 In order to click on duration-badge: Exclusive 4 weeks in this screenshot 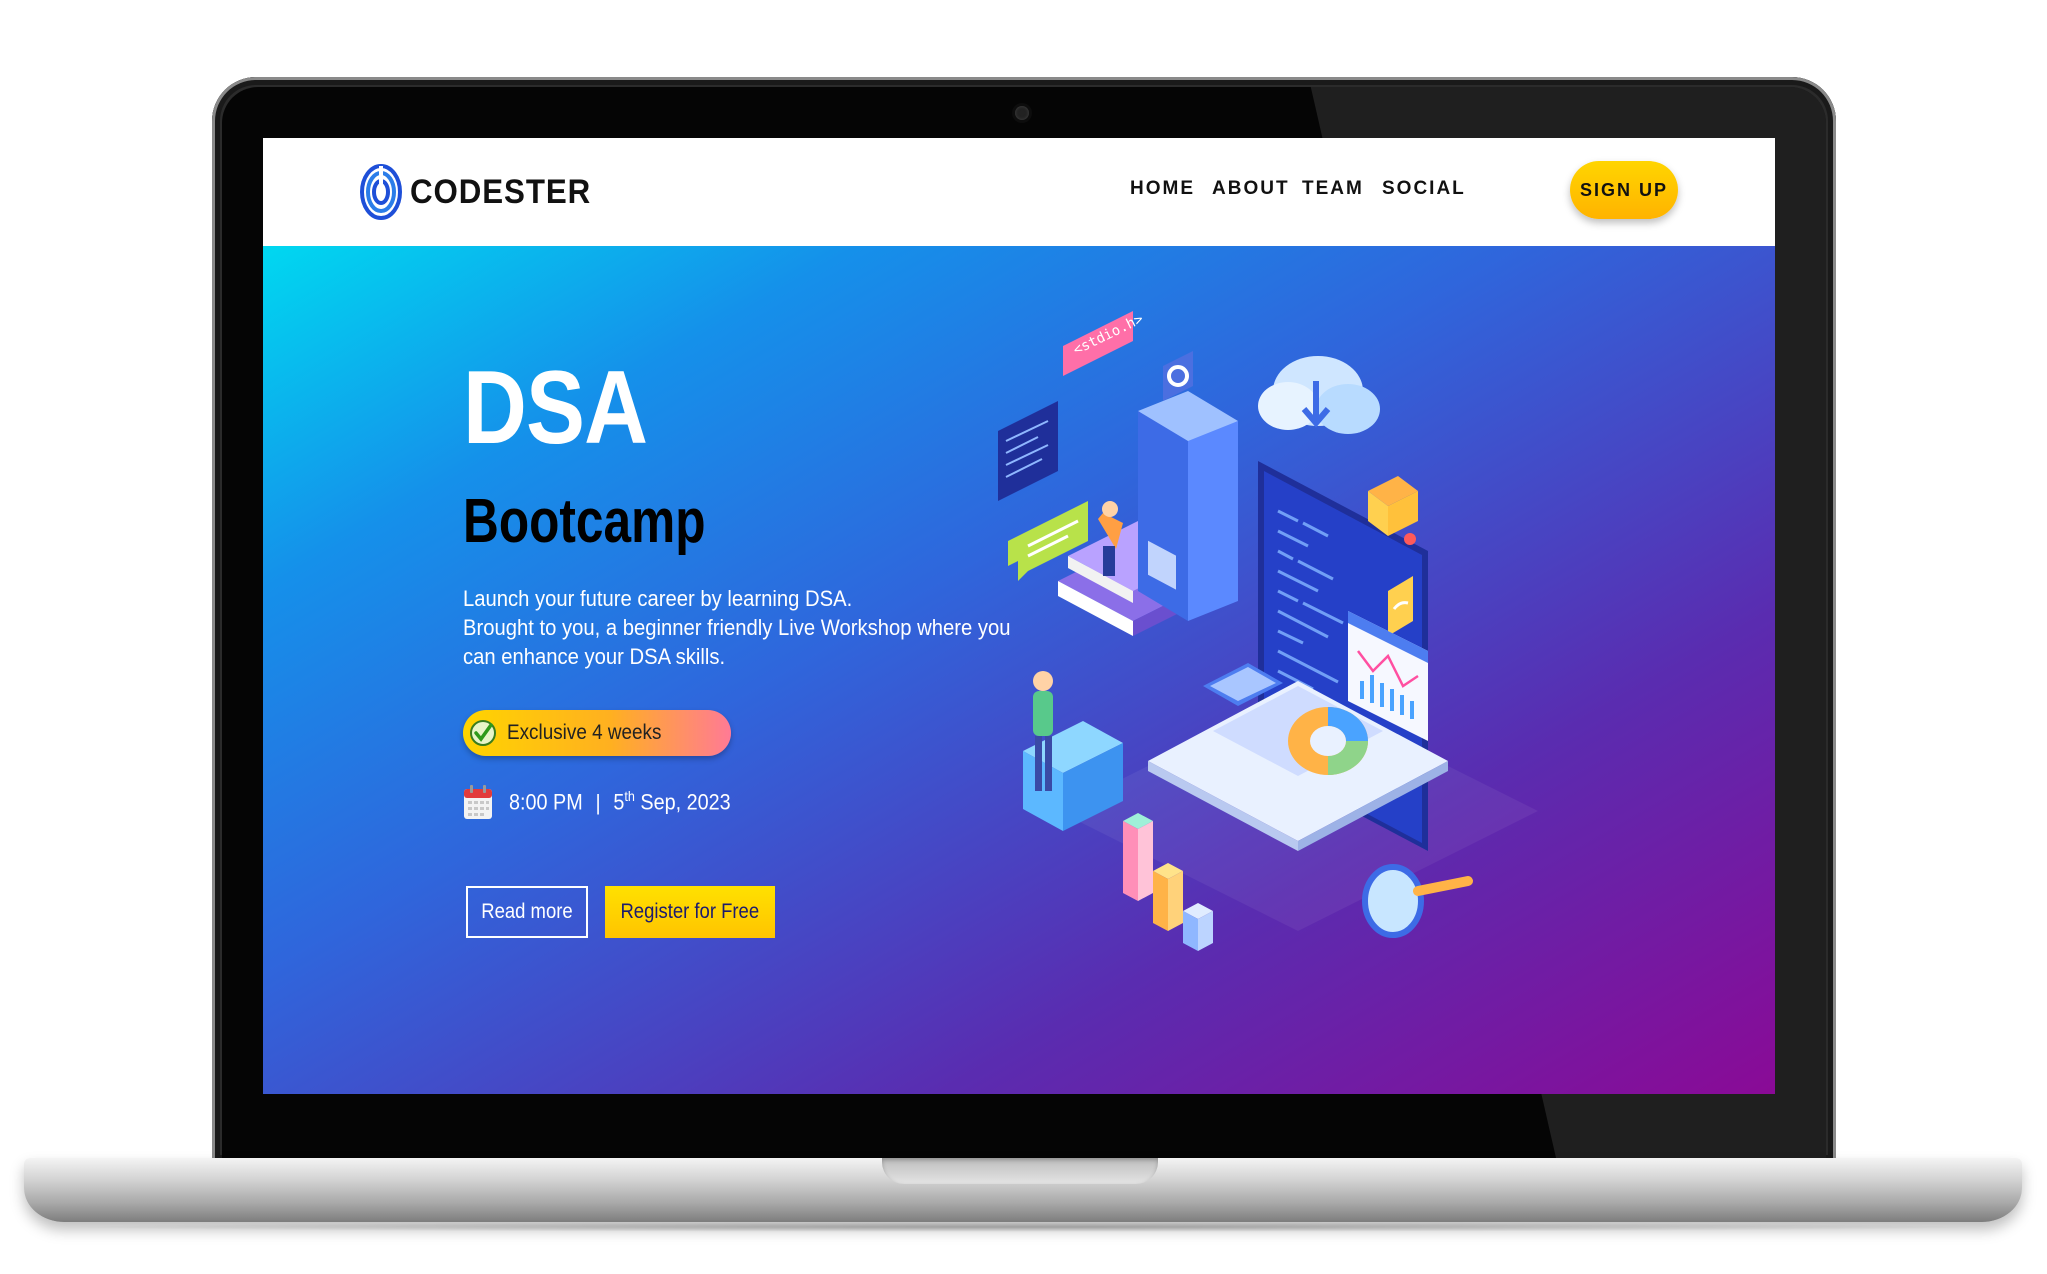, I will do `click(597, 733)`.